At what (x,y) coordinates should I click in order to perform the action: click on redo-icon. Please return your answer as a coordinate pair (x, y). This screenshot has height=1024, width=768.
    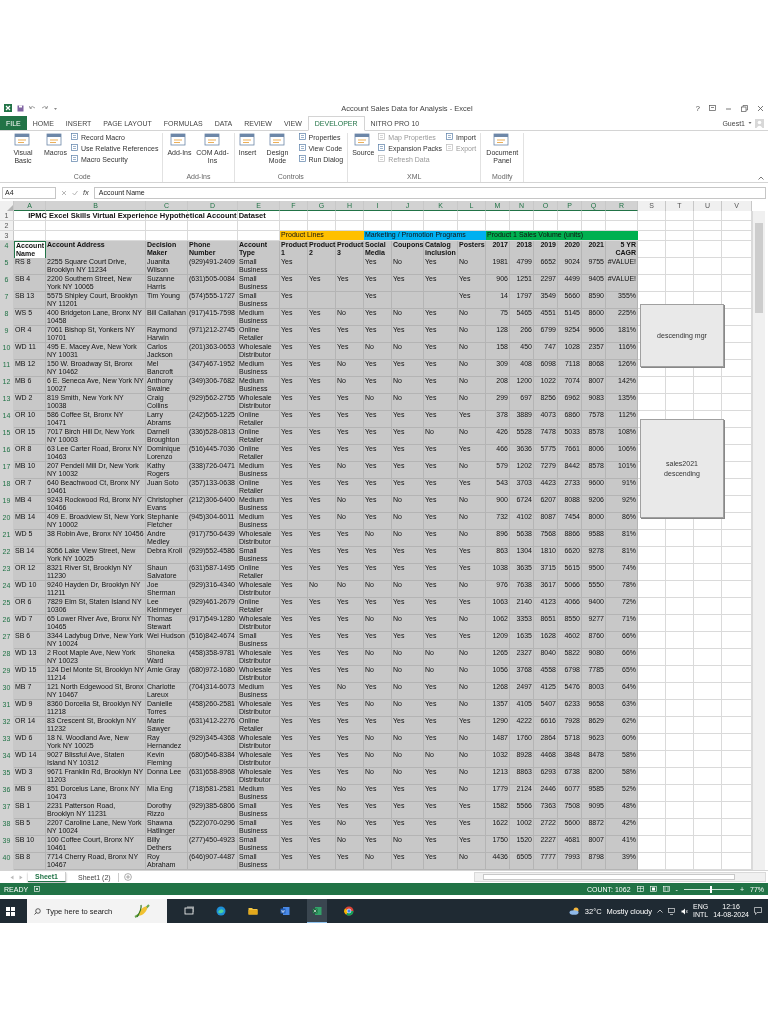
    Looking at the image, I should click on (44, 108).